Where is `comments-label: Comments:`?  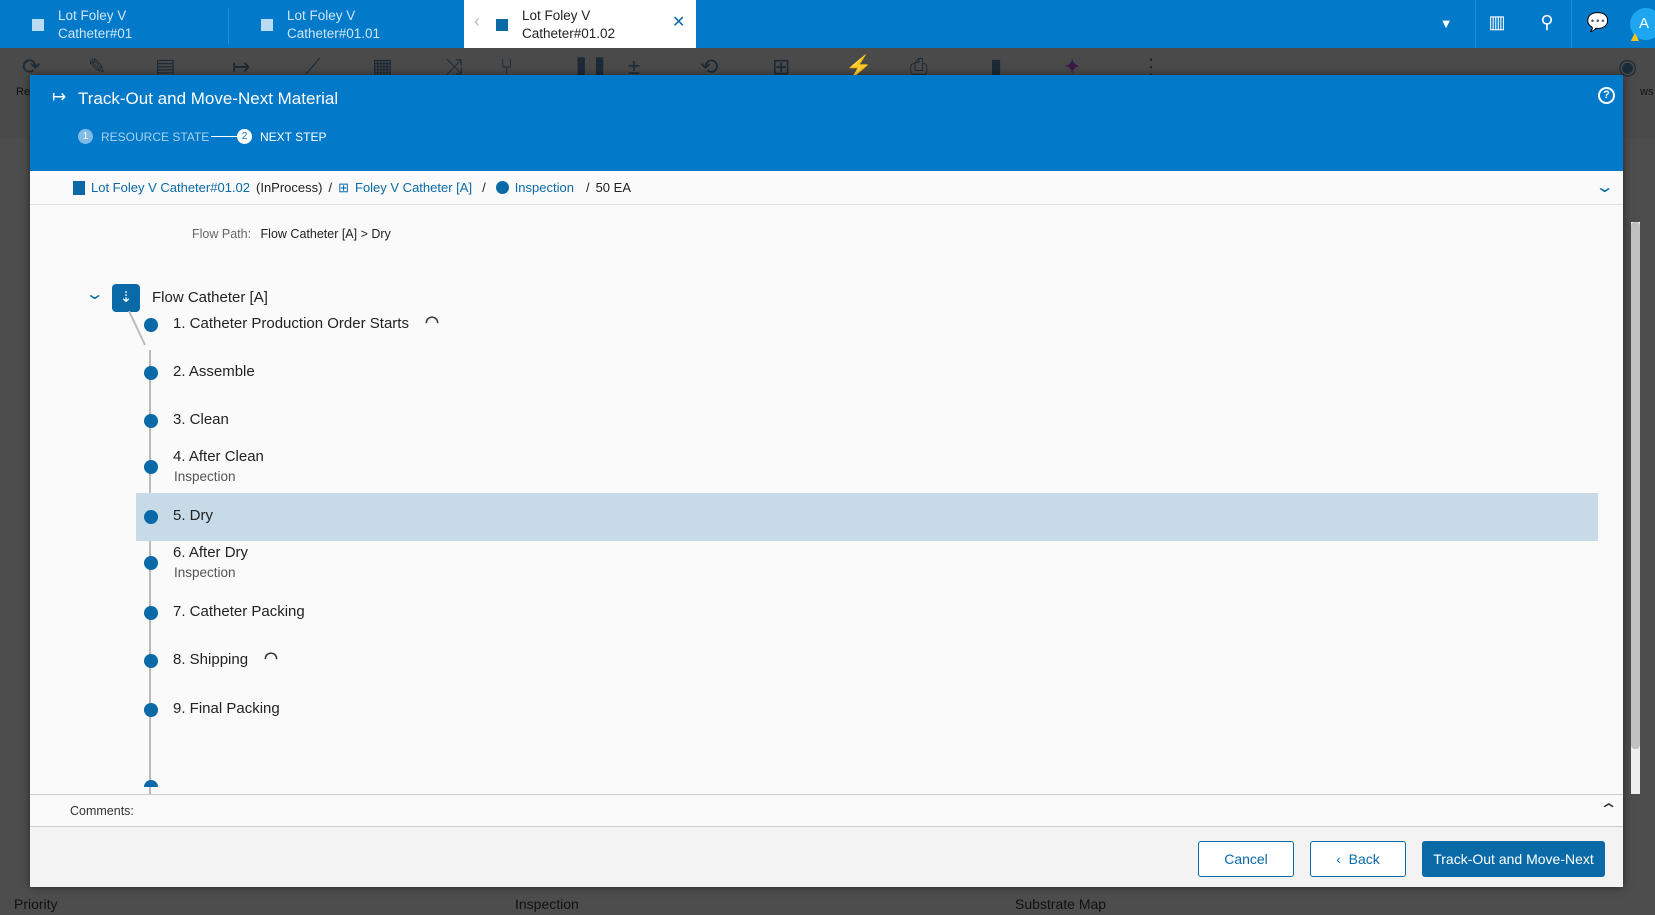 comments-label: Comments: is located at coordinates (102, 811).